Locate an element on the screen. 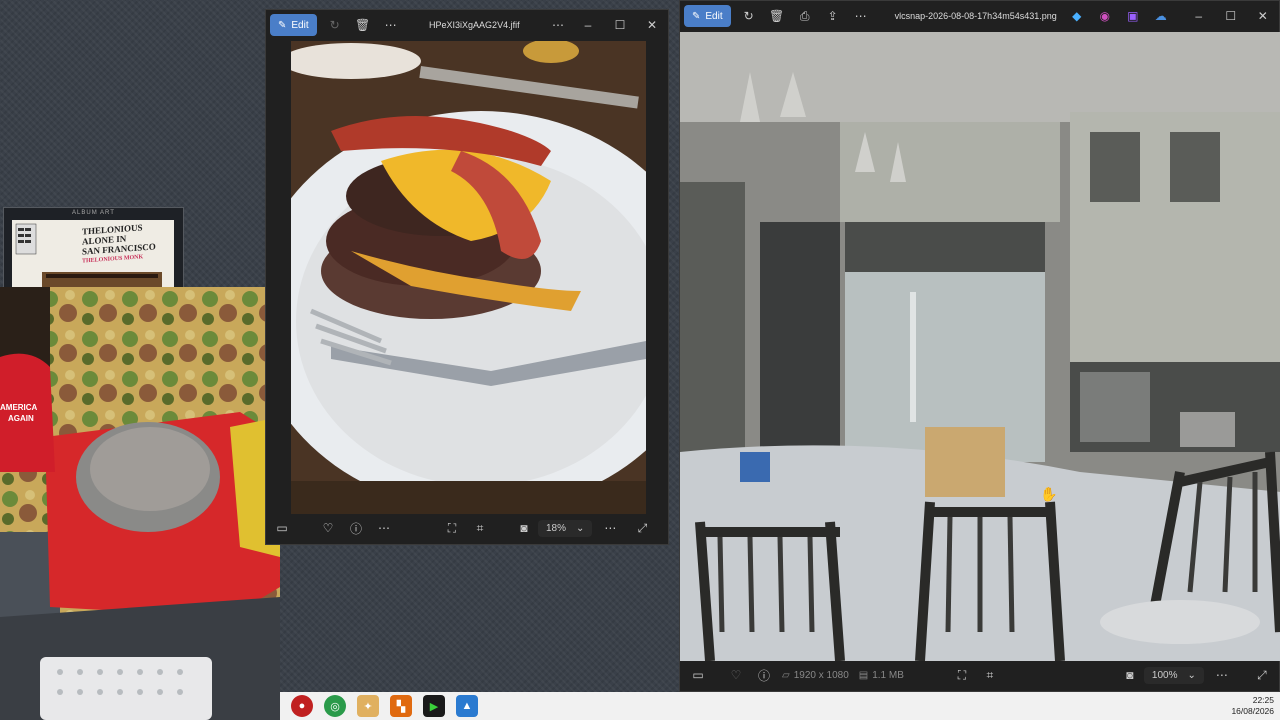 Image resolution: width=1280 pixels, height=720 pixels. share-icon: ⇪ is located at coordinates (833, 16).